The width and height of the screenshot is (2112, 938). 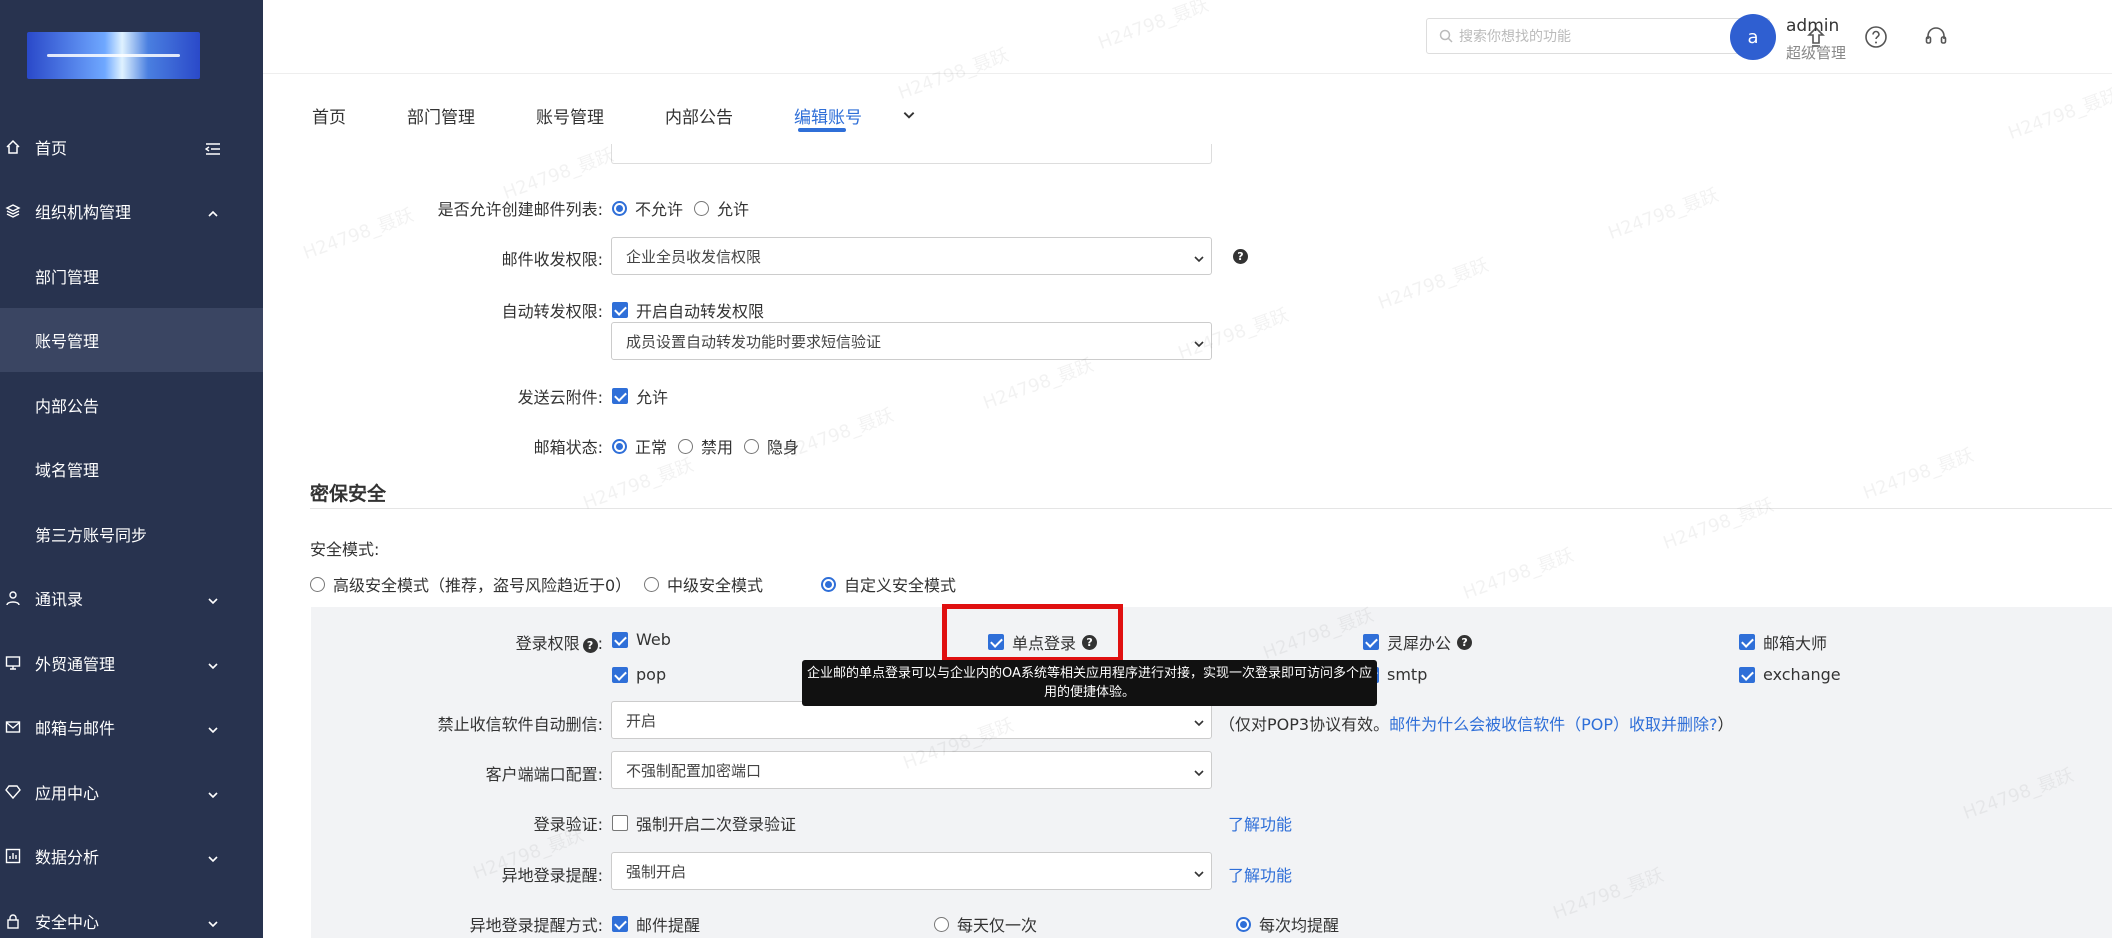 What do you see at coordinates (1812, 26) in the screenshot?
I see `user-name: admin` at bounding box center [1812, 26].